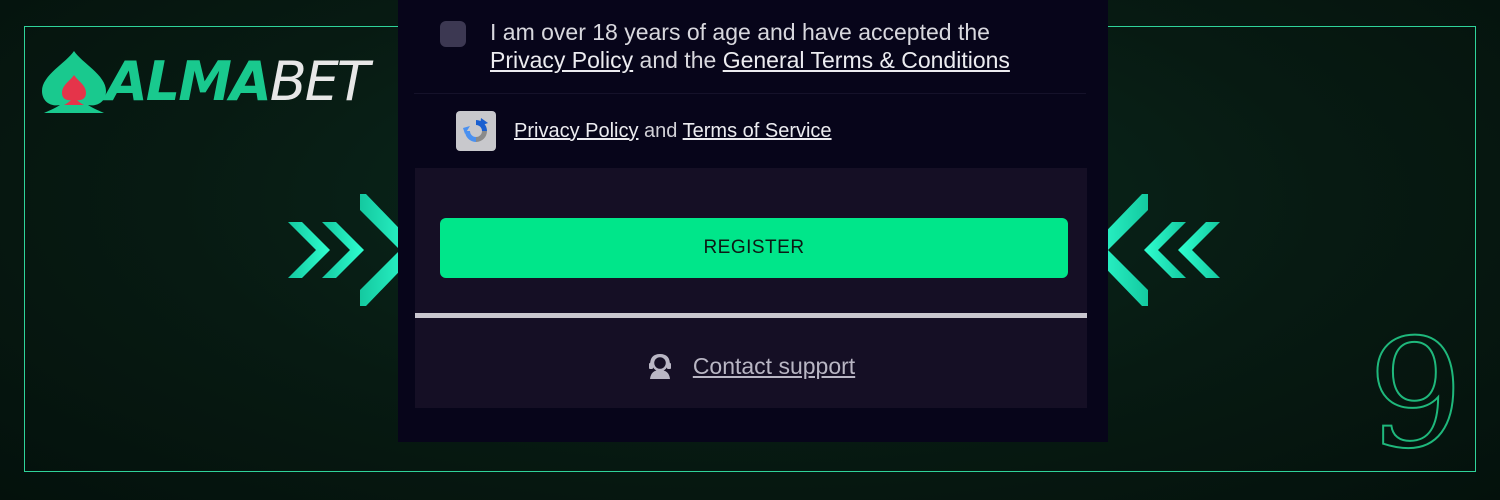 This screenshot has width=1500, height=500. I want to click on separator, so click(751, 315).